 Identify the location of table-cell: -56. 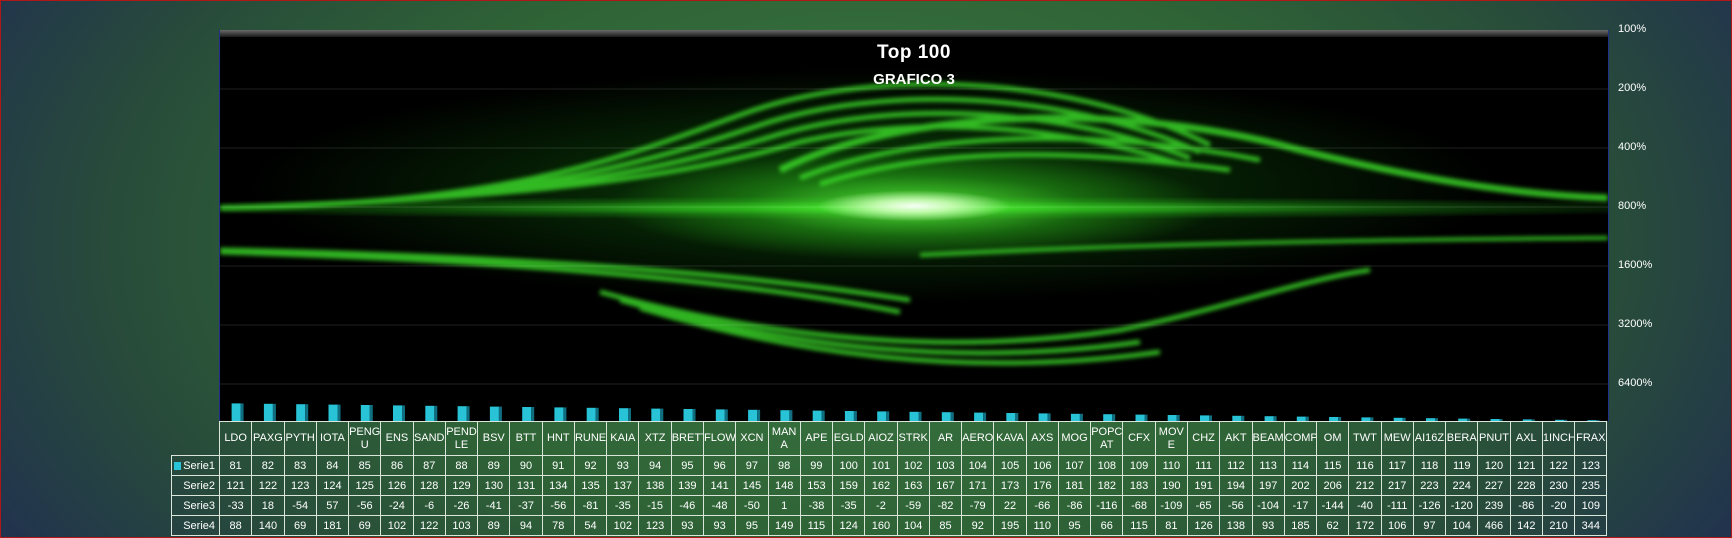
(558, 505).